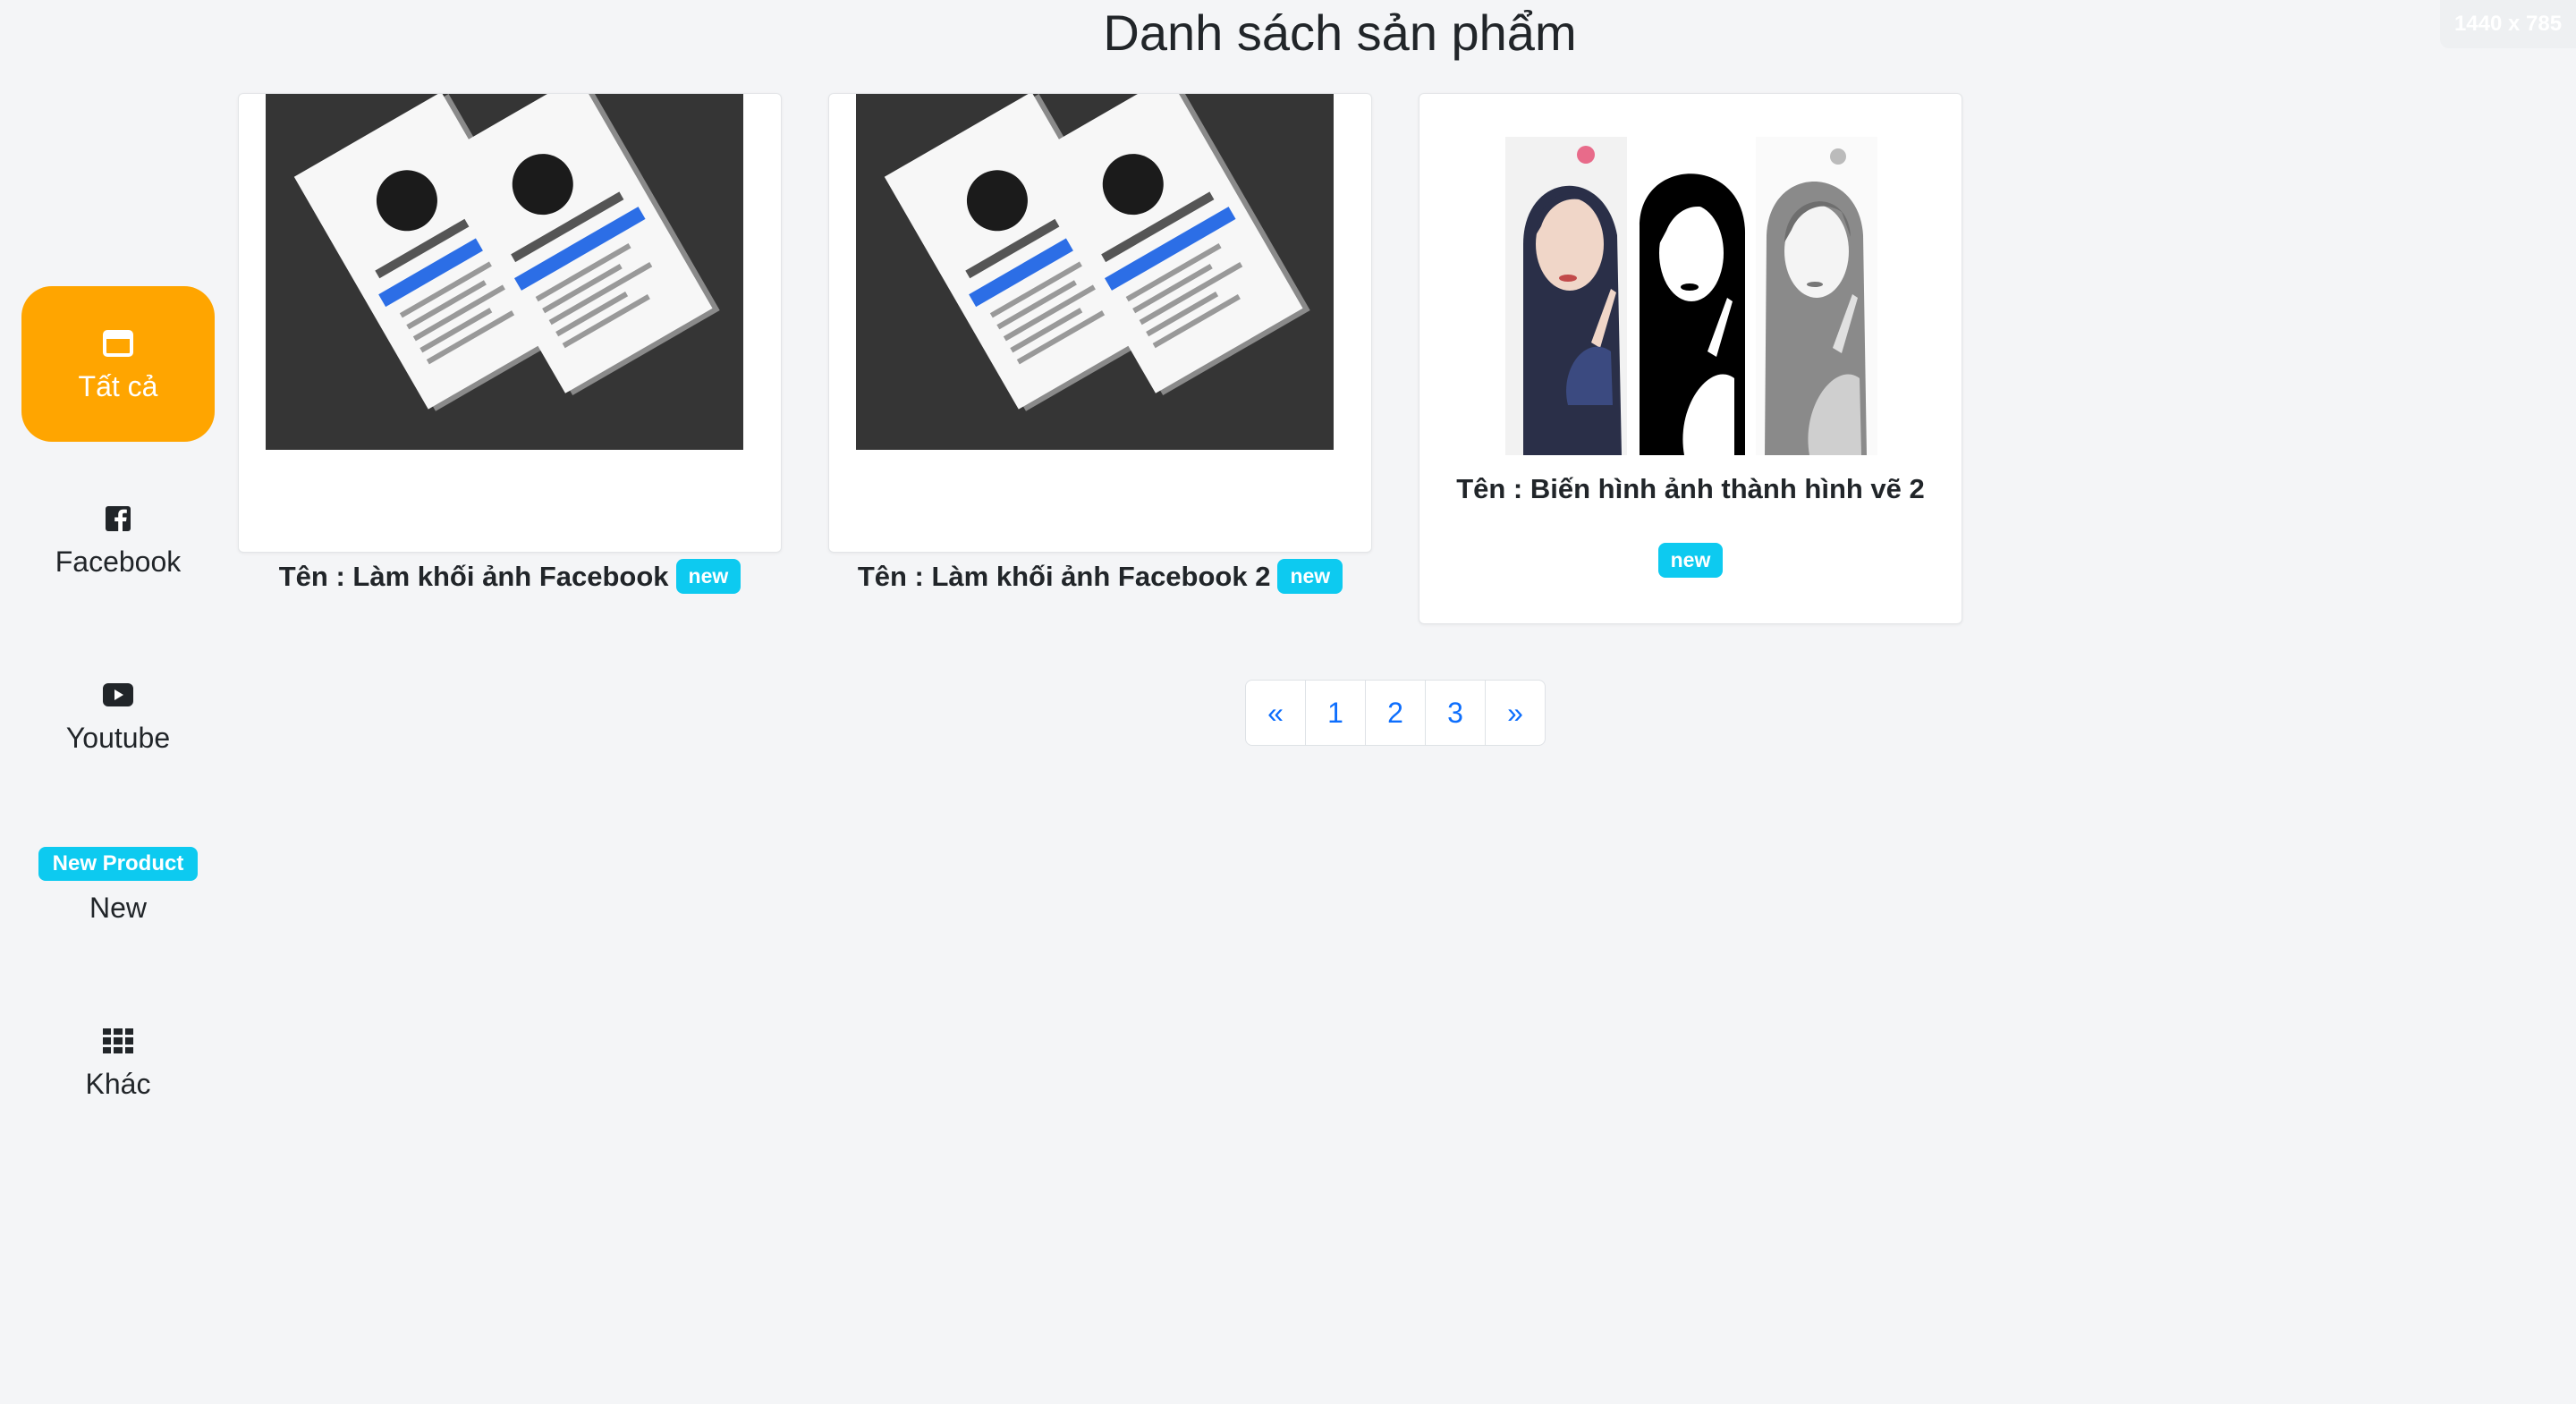 The width and height of the screenshot is (2576, 1404). Describe the element at coordinates (118, 344) in the screenshot. I see `window-icon` at that location.